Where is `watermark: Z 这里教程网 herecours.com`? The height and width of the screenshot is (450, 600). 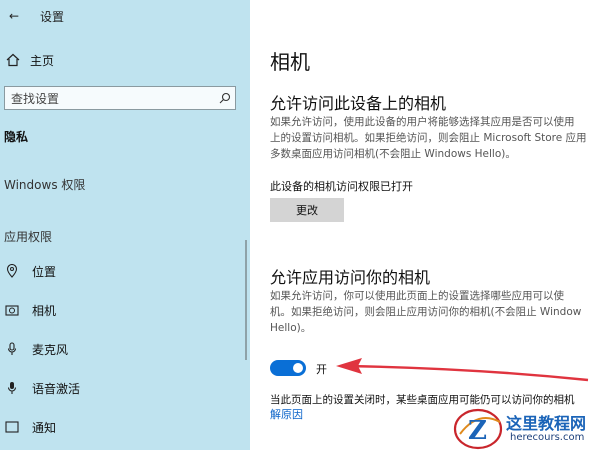
watermark: Z 这里教程网 herecours.com is located at coordinates (526, 427).